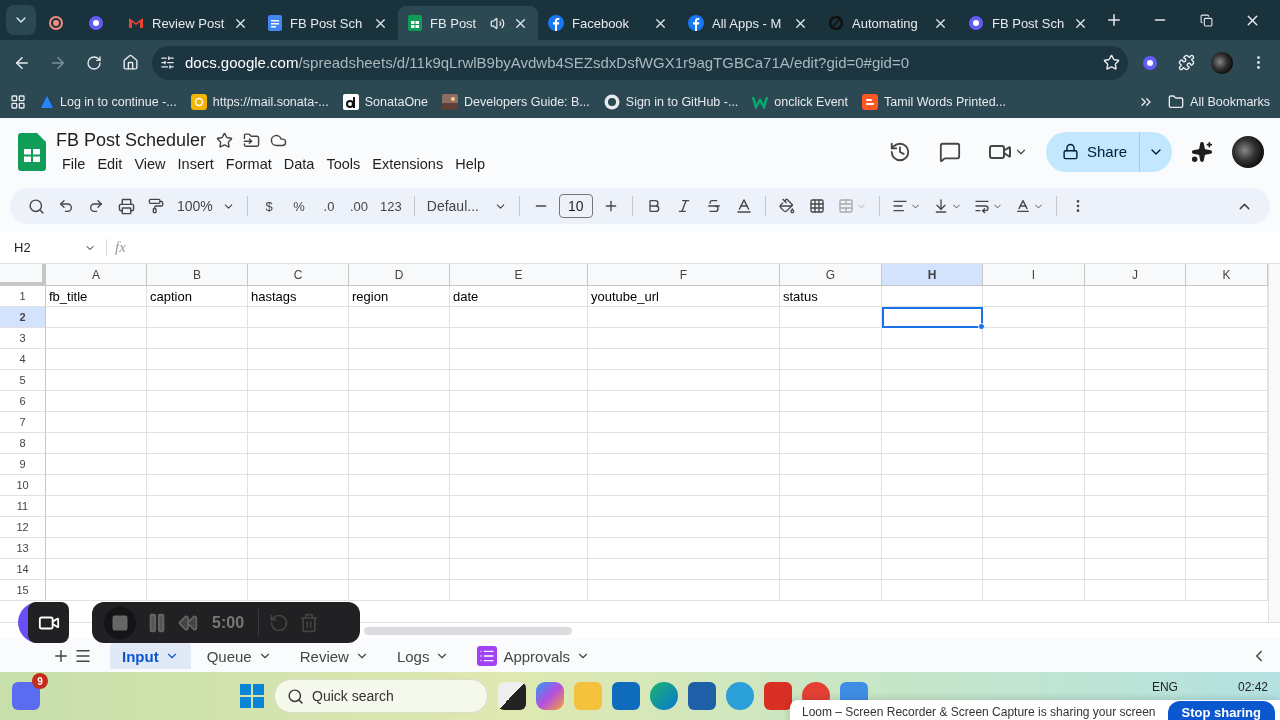 The image size is (1280, 720). Describe the element at coordinates (468, 23) in the screenshot. I see `browser-tab: FB Post` at that location.